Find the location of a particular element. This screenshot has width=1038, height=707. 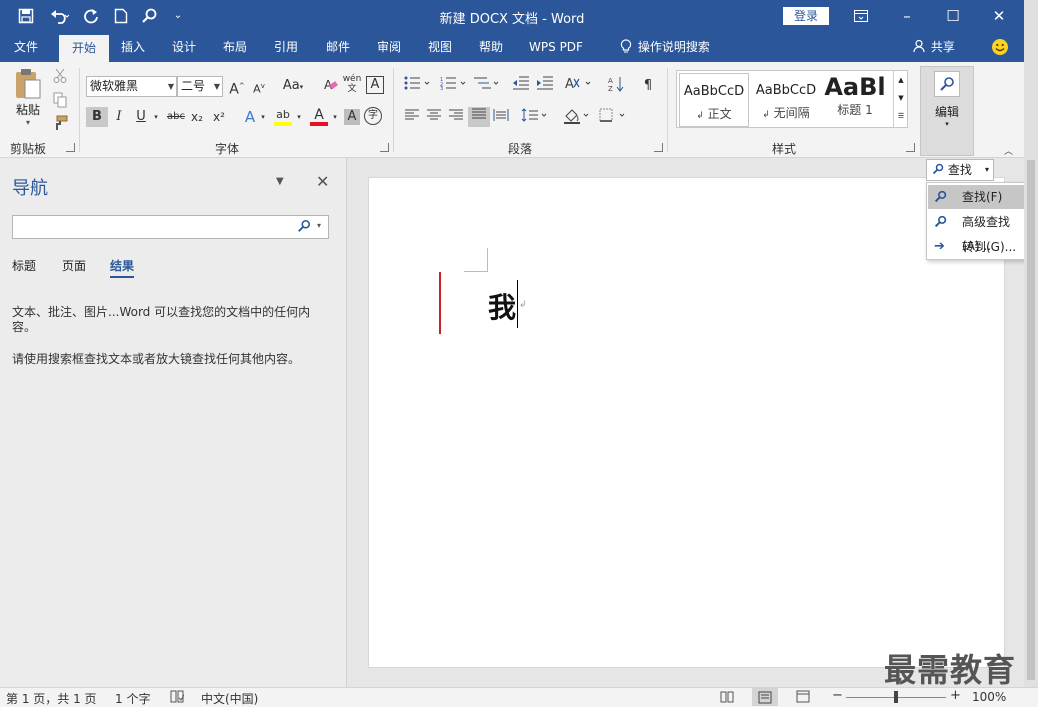

editing-button: 编辑 ▾ is located at coordinates (947, 111).